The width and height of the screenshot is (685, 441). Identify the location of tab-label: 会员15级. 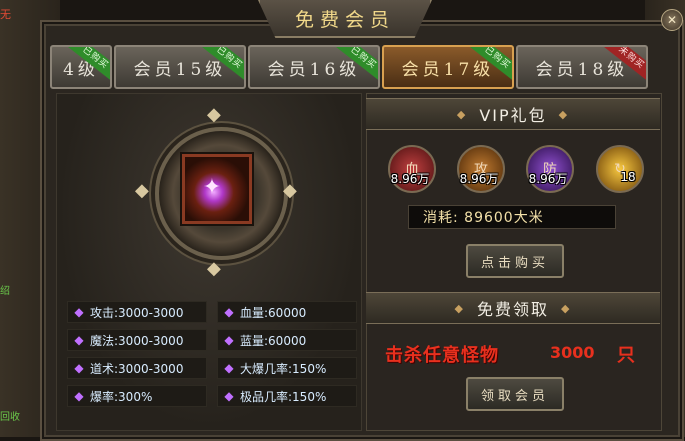
(180, 69).